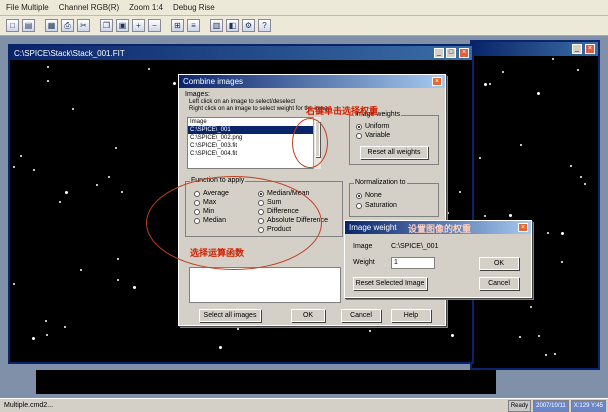  What do you see at coordinates (12, 25) in the screenshot?
I see `new-icon: □` at bounding box center [12, 25].